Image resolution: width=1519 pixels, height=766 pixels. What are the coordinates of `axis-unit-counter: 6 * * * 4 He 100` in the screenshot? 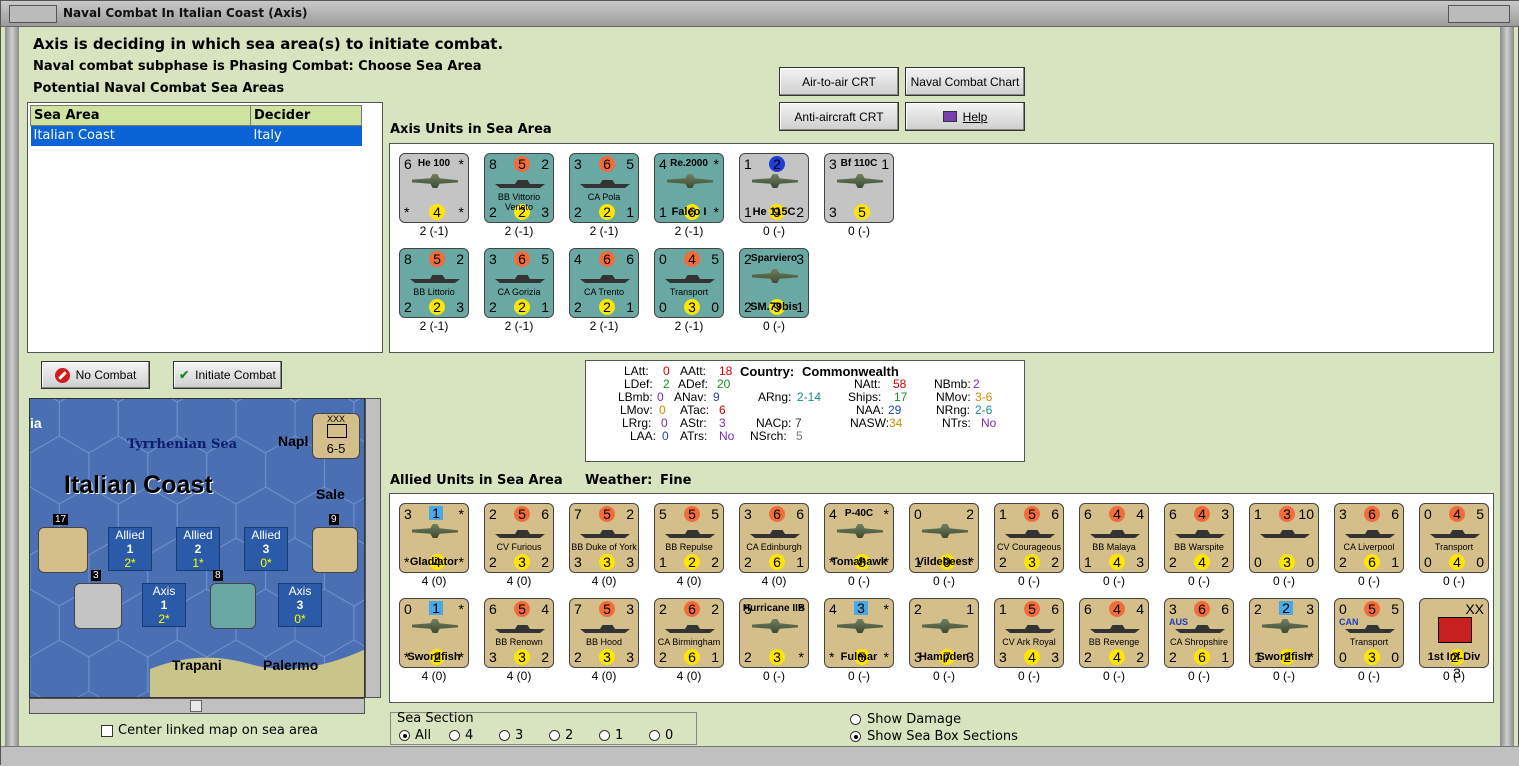 It's located at (434, 188).